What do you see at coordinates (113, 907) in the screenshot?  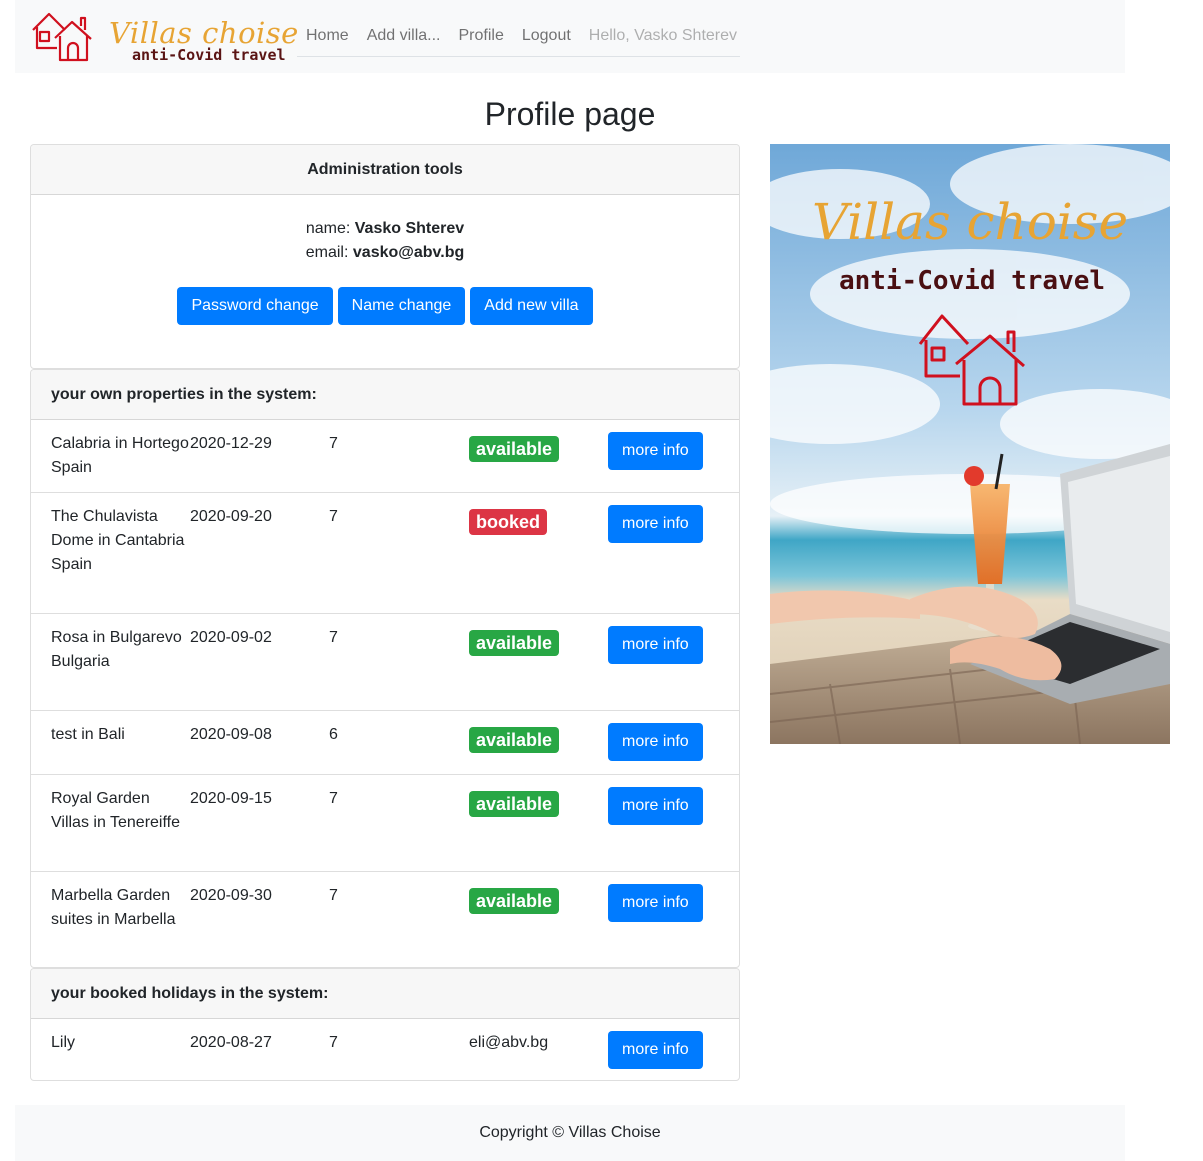 I see `property-name: Marbella Garden suites in Marbella` at bounding box center [113, 907].